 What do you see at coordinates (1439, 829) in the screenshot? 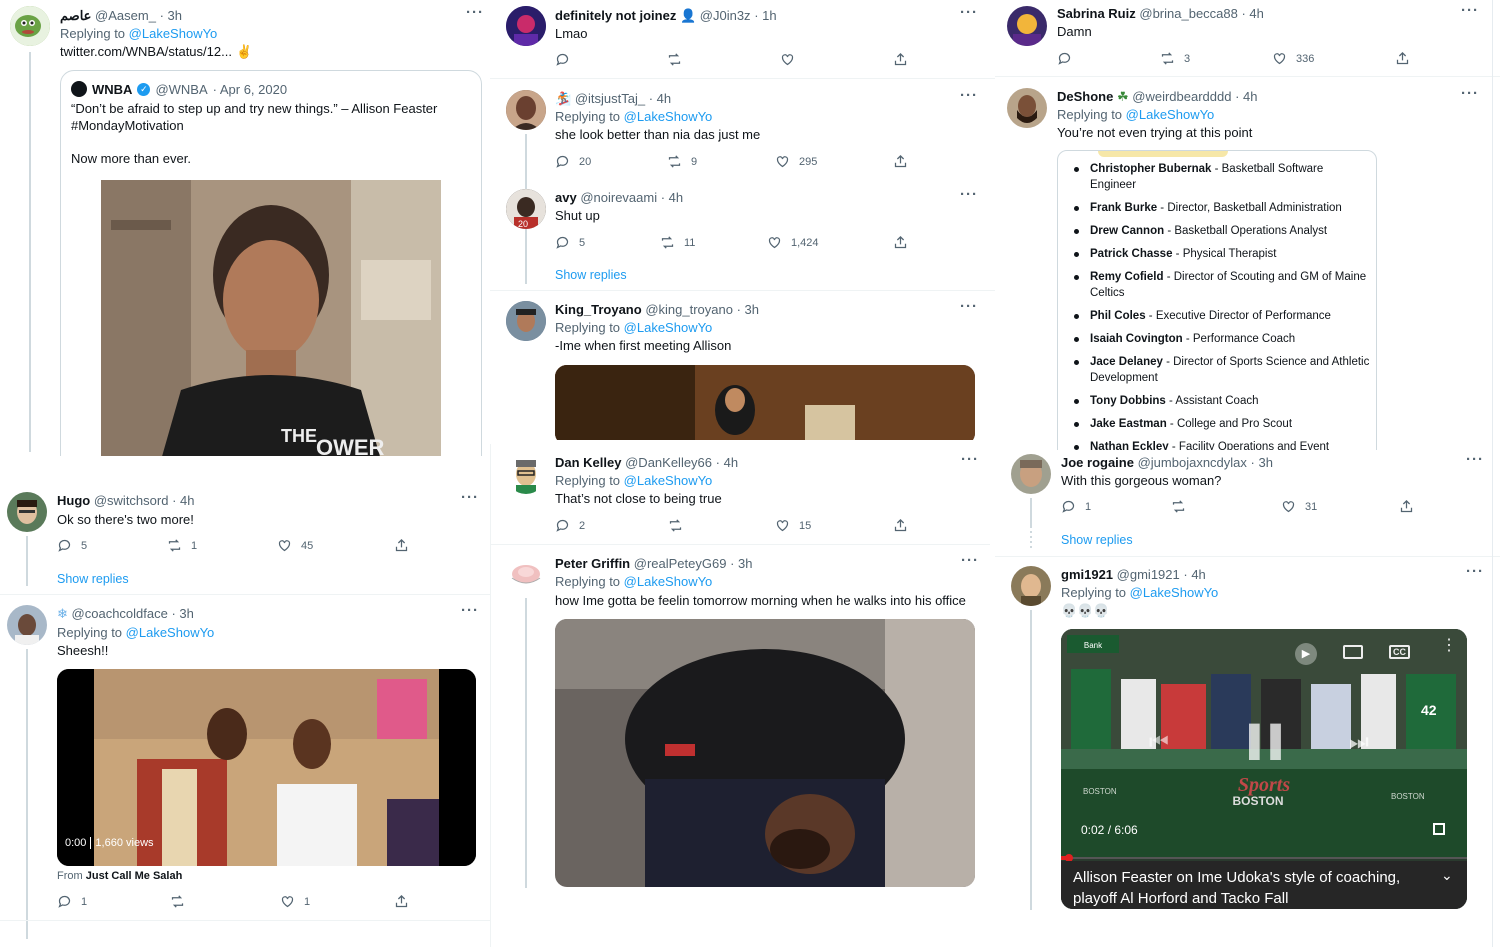
I see `fullscreen-icon` at bounding box center [1439, 829].